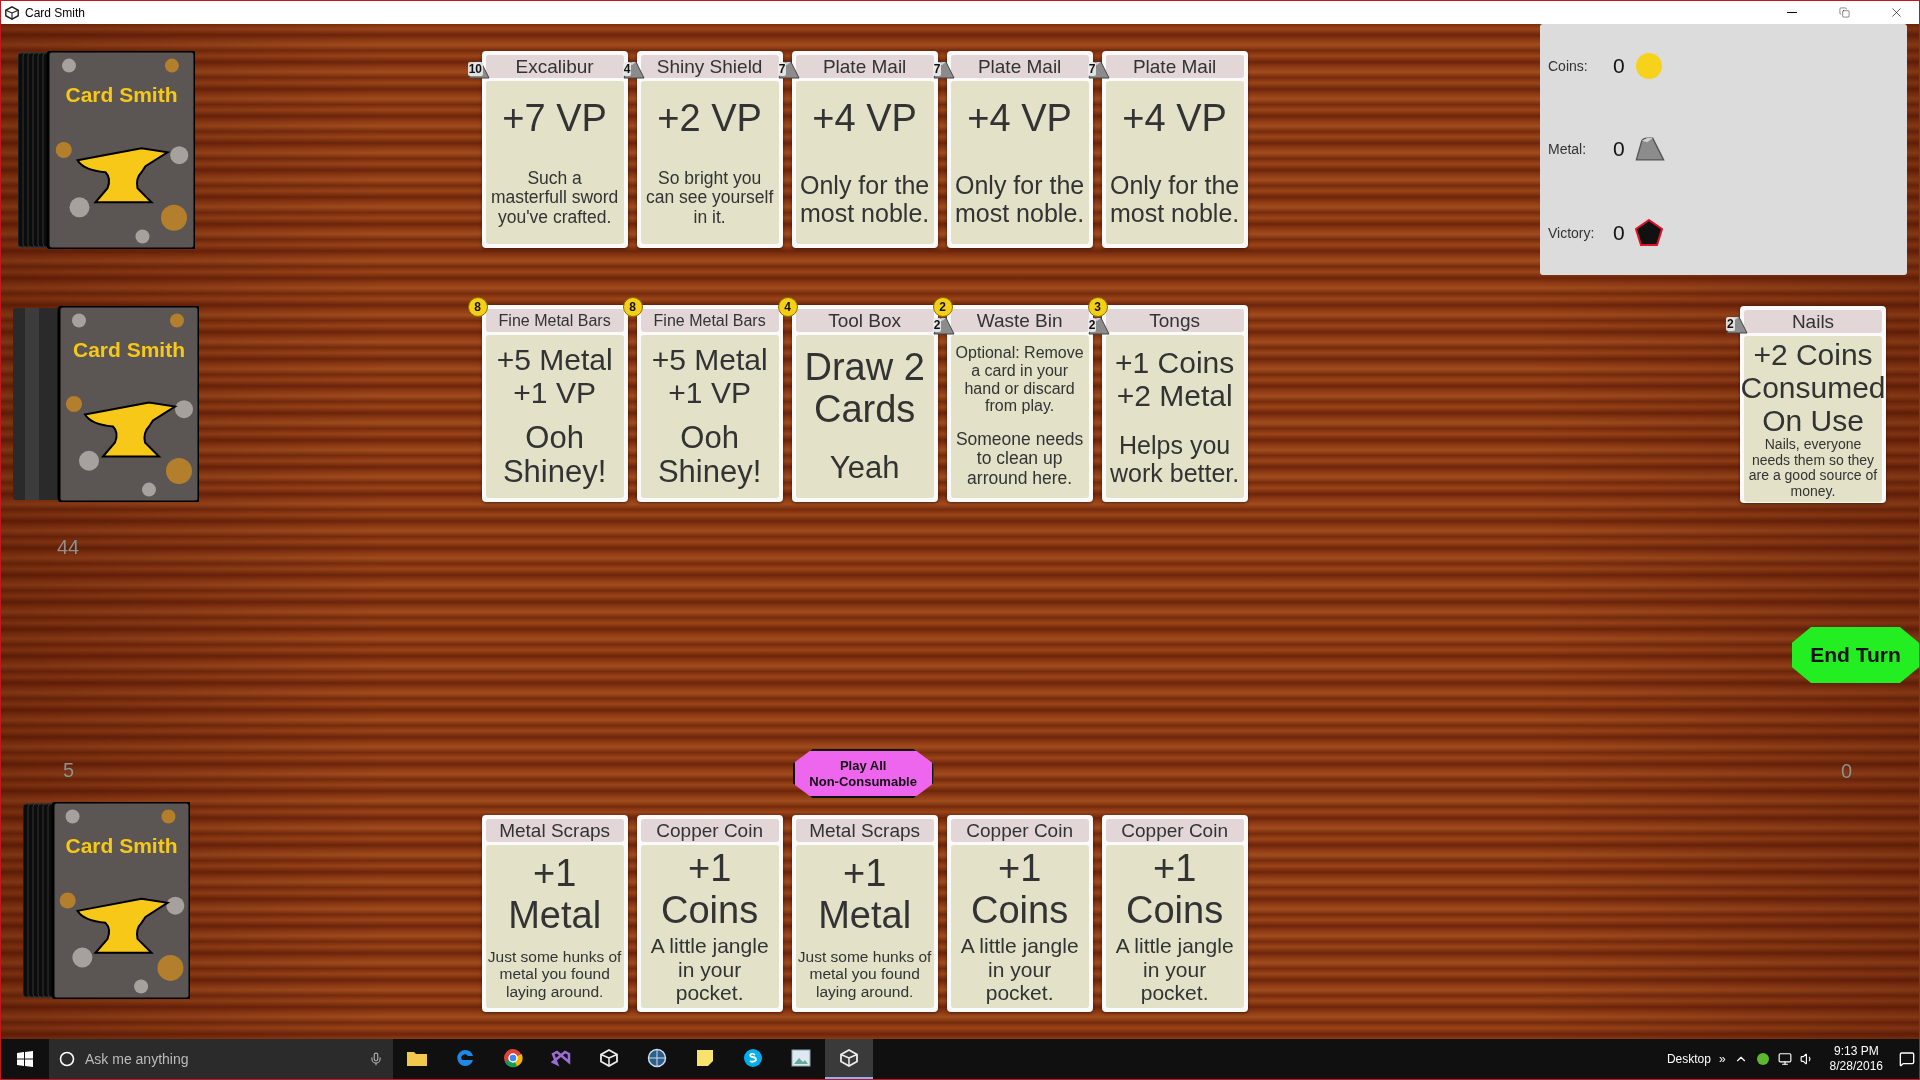  Describe the element at coordinates (1844, 12) in the screenshot. I see `restore-icon` at that location.